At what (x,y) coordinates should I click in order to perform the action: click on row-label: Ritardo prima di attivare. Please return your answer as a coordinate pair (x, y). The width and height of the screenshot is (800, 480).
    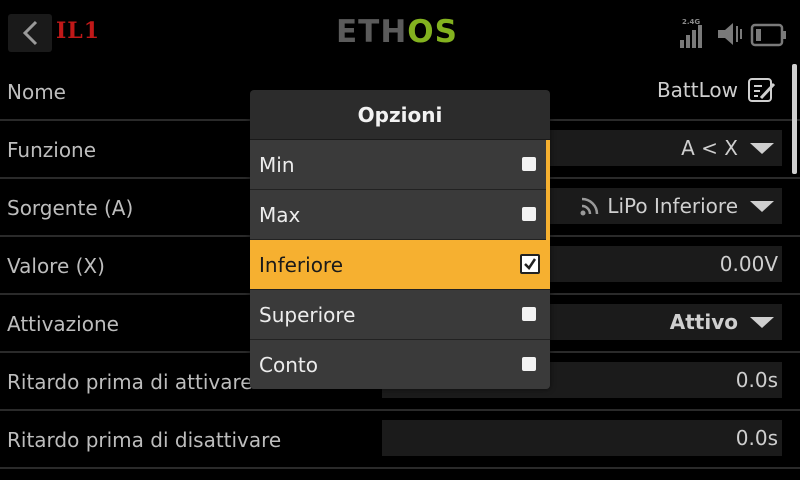
    Looking at the image, I should click on (130, 382).